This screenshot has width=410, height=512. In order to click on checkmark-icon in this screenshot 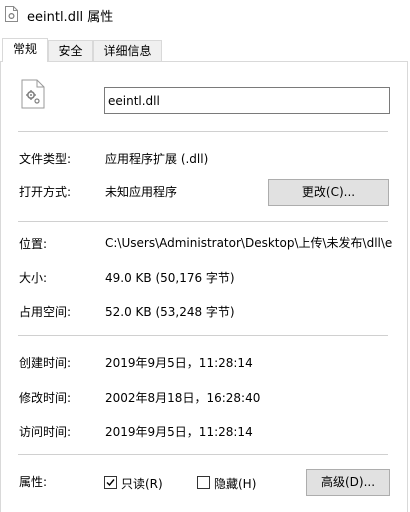, I will do `click(110, 483)`.